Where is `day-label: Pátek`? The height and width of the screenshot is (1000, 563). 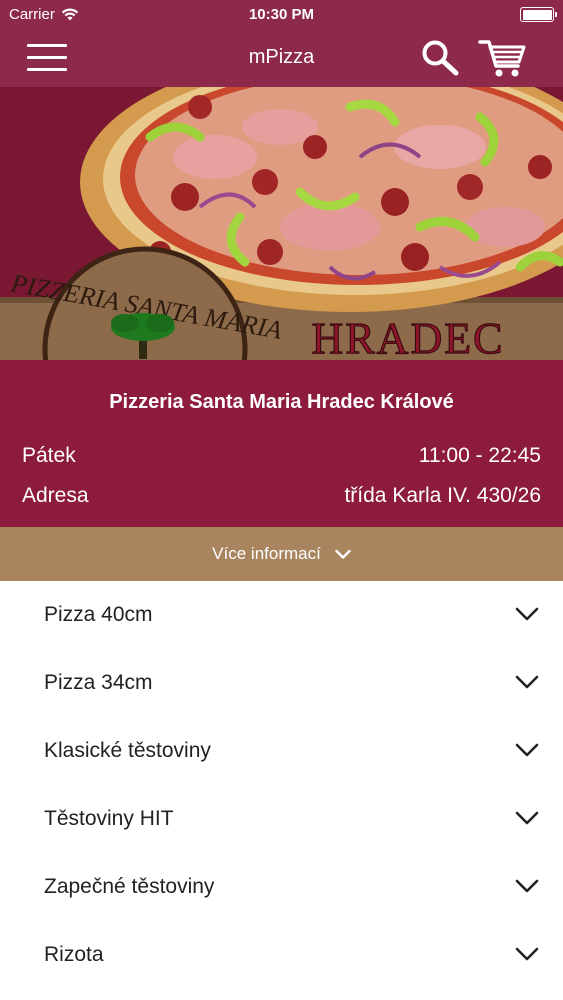 day-label: Pátek is located at coordinates (49, 455).